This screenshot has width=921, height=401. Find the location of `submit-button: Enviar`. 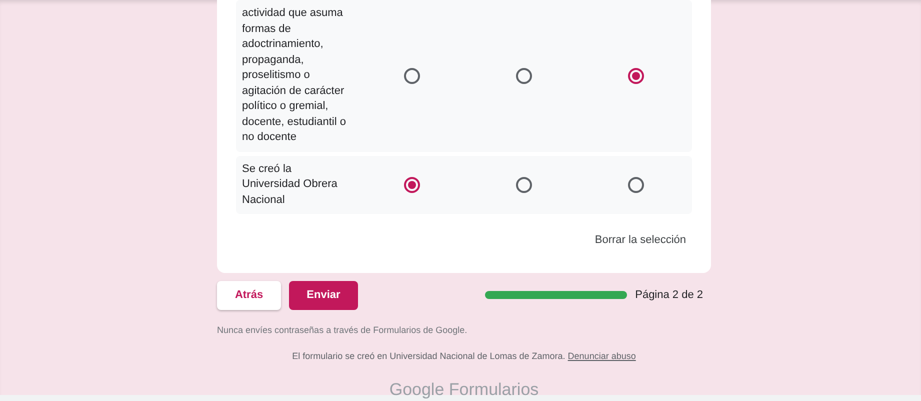

submit-button: Enviar is located at coordinates (323, 295).